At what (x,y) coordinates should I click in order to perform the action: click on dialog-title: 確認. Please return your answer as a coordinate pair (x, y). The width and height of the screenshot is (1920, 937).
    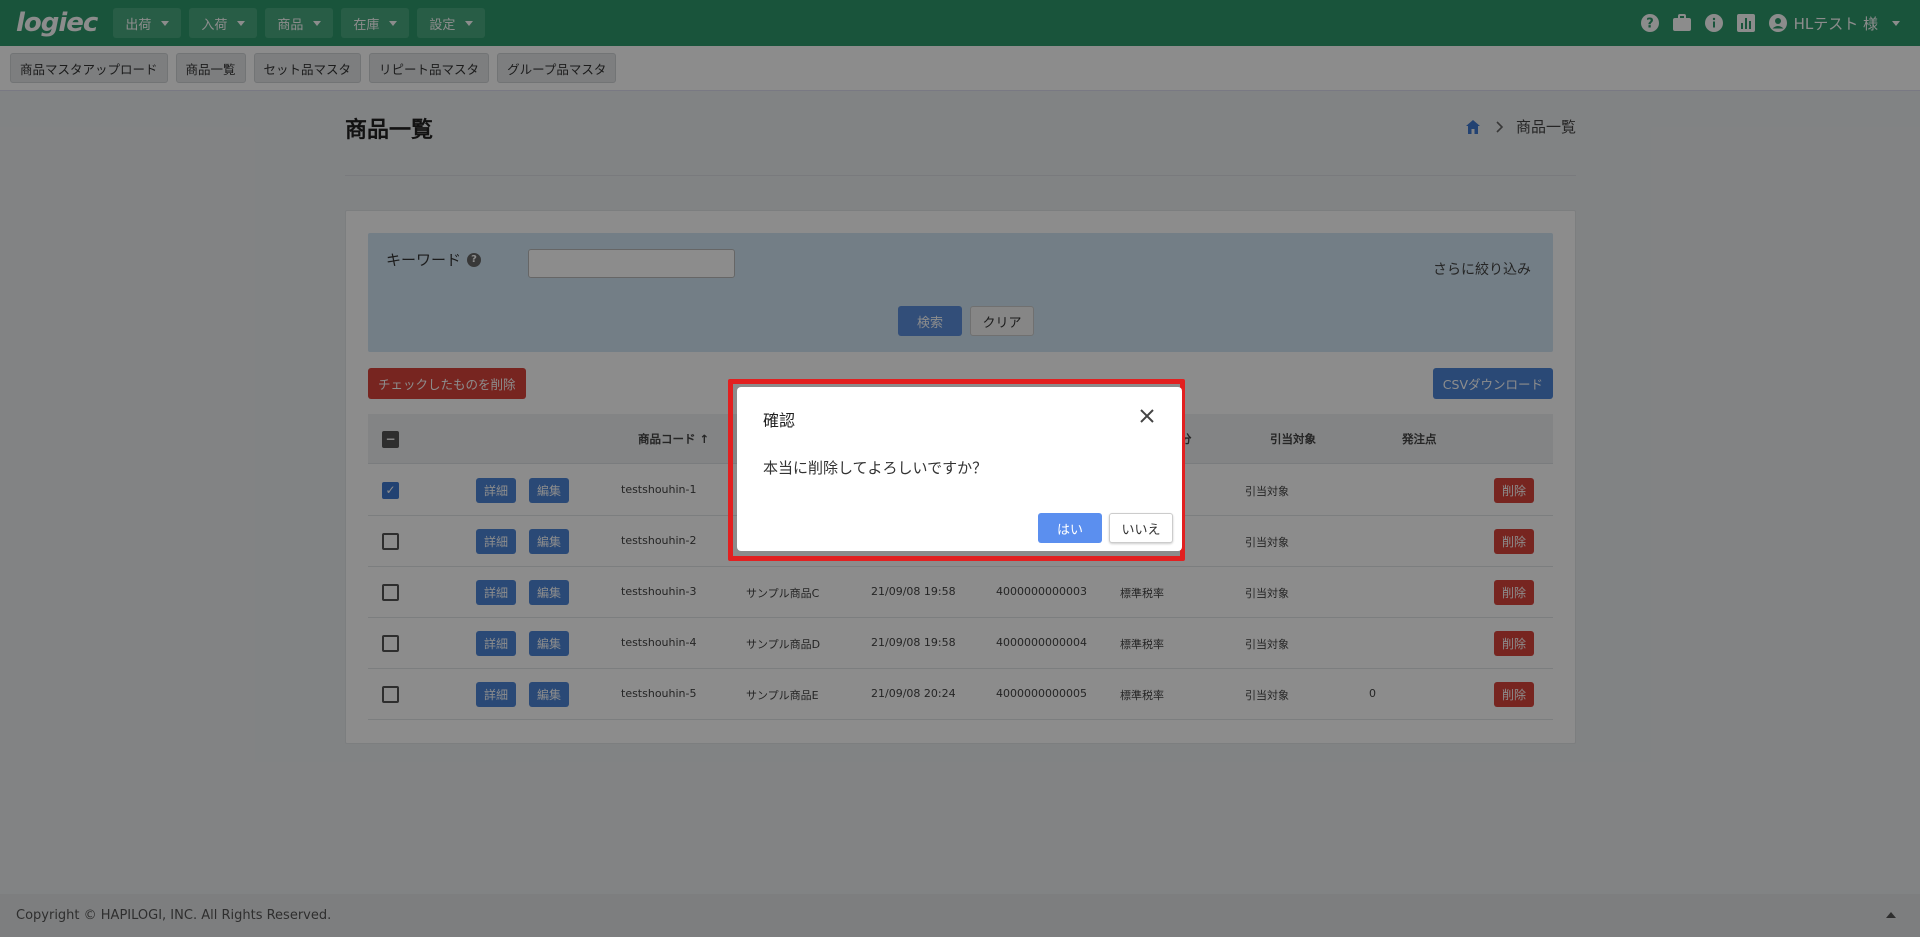
    Looking at the image, I should click on (779, 420).